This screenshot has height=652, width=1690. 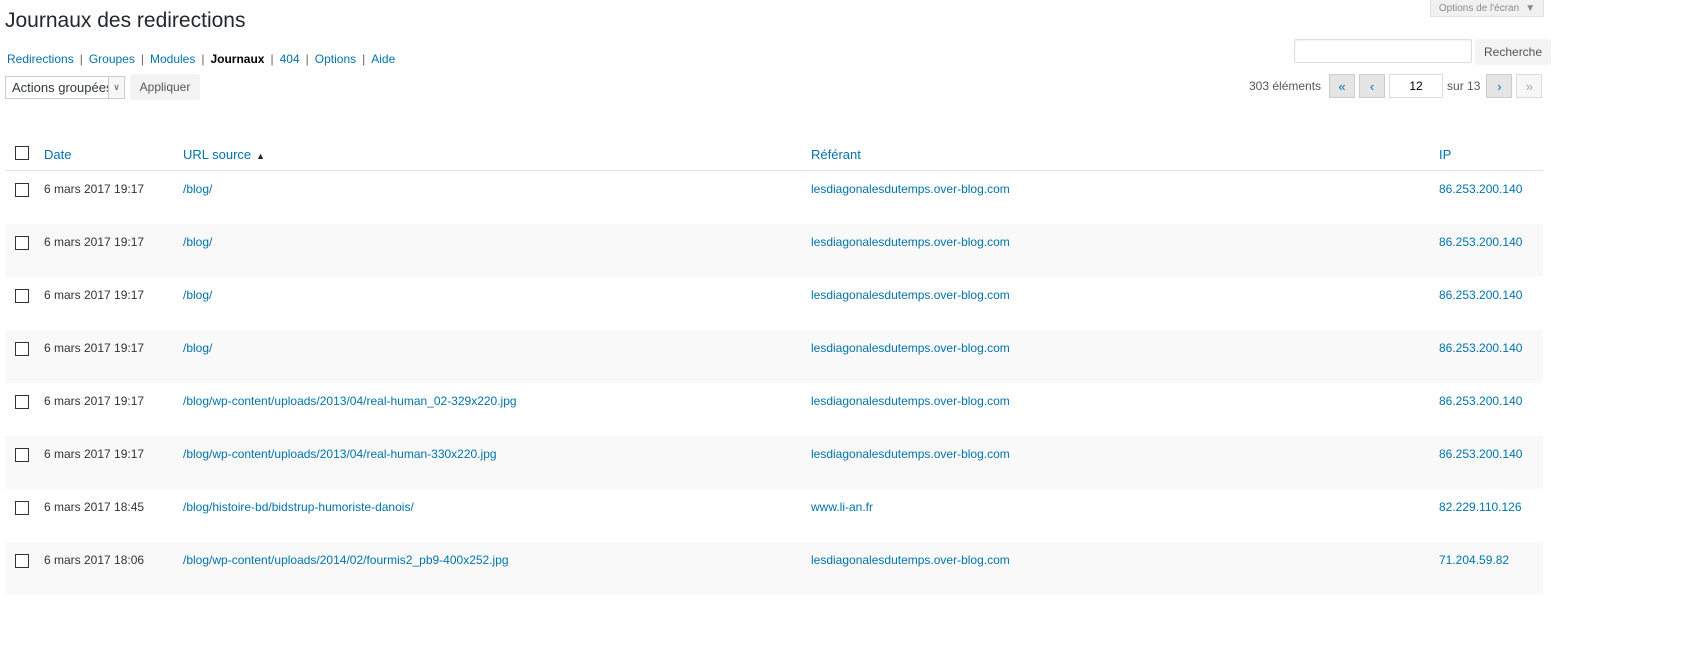 What do you see at coordinates (113, 154) in the screenshot?
I see `column-date: Date` at bounding box center [113, 154].